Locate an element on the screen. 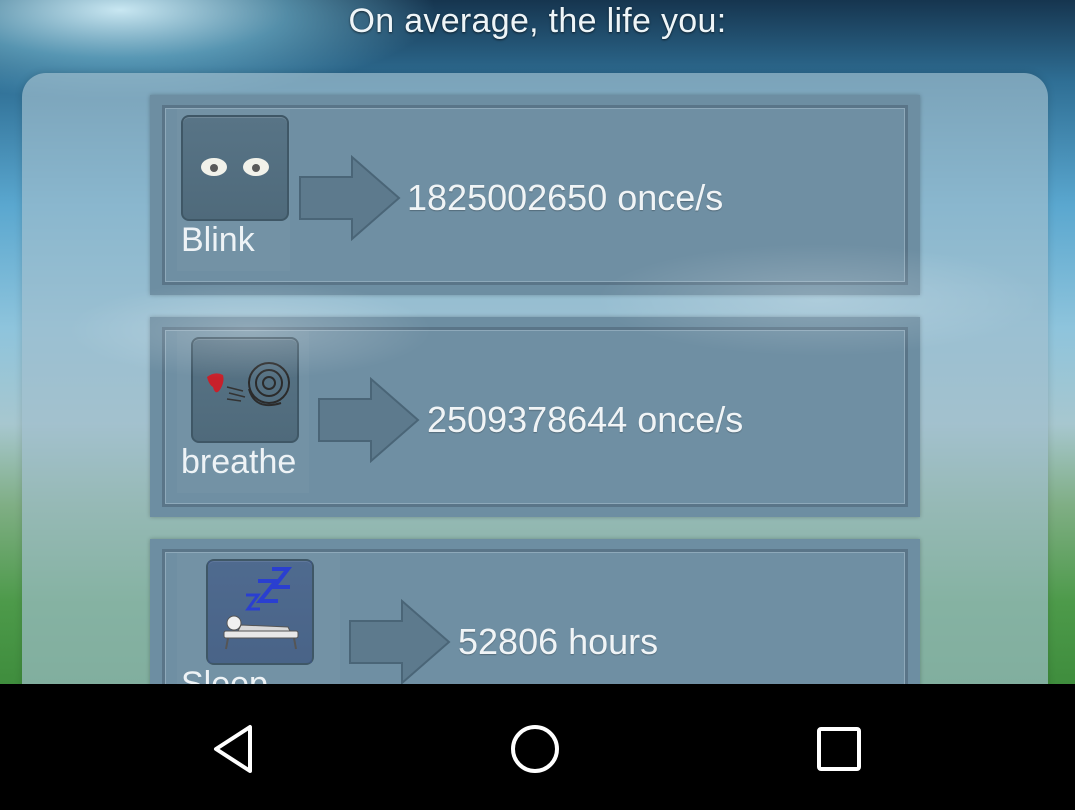 The image size is (1075, 810). recents-button is located at coordinates (839, 749).